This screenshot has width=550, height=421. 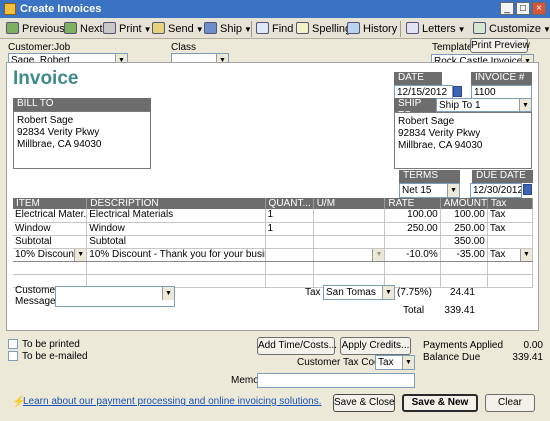 I want to click on cell-tax-select: Tax ▼, so click(x=510, y=254).